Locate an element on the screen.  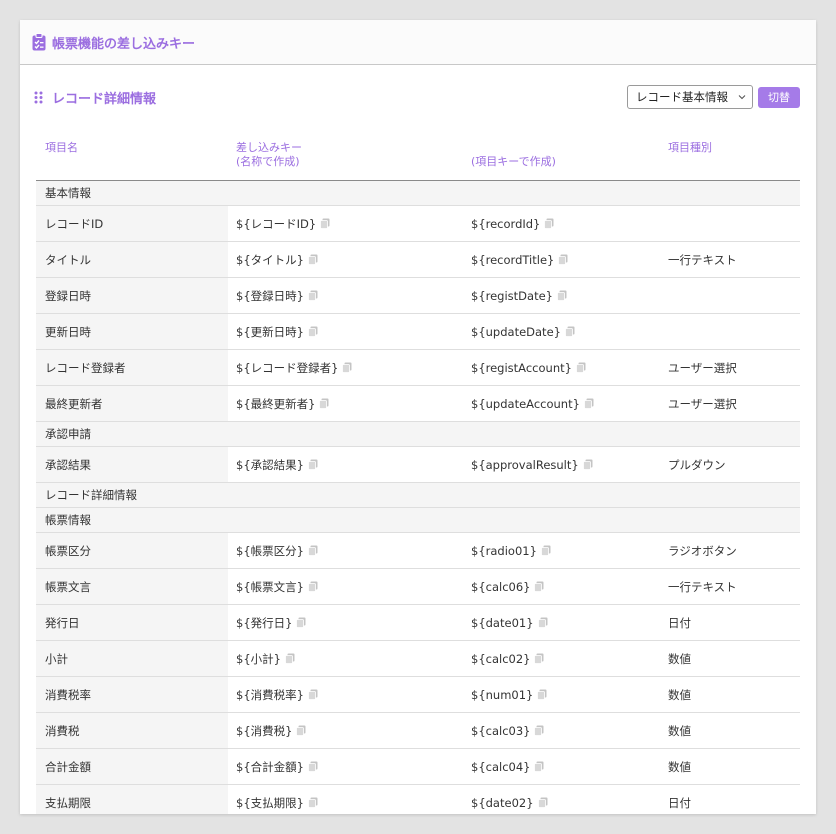
key-name: ${承認結果} is located at coordinates (270, 464).